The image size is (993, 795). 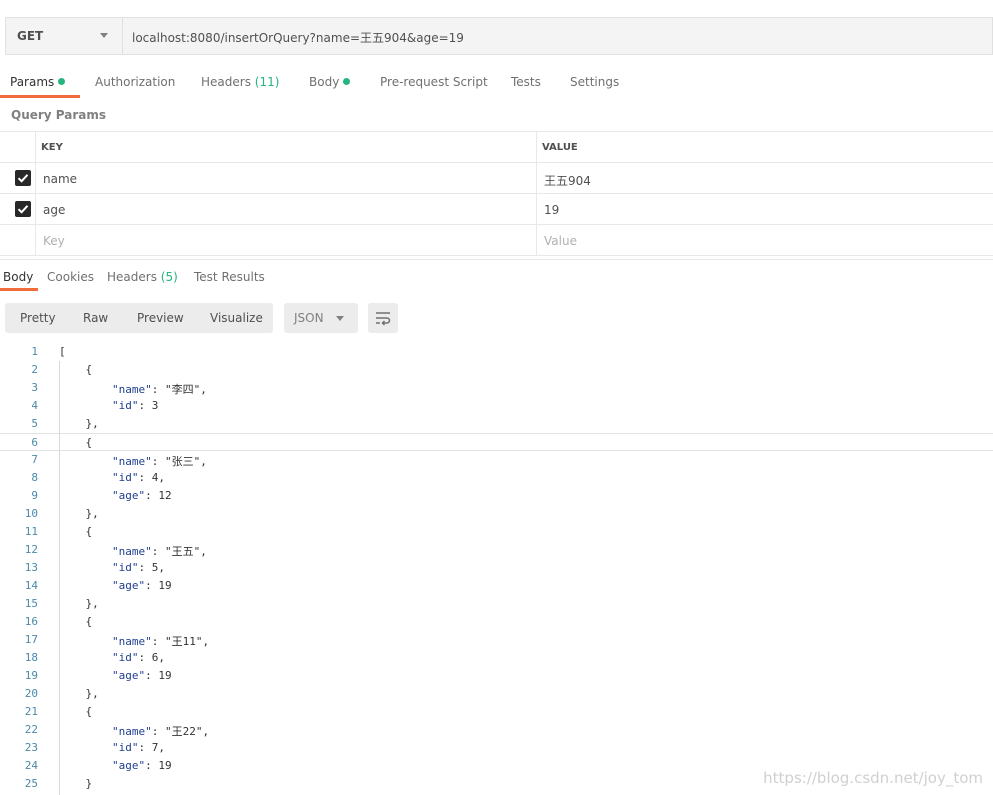 What do you see at coordinates (34, 459) in the screenshot?
I see `line-number: 7` at bounding box center [34, 459].